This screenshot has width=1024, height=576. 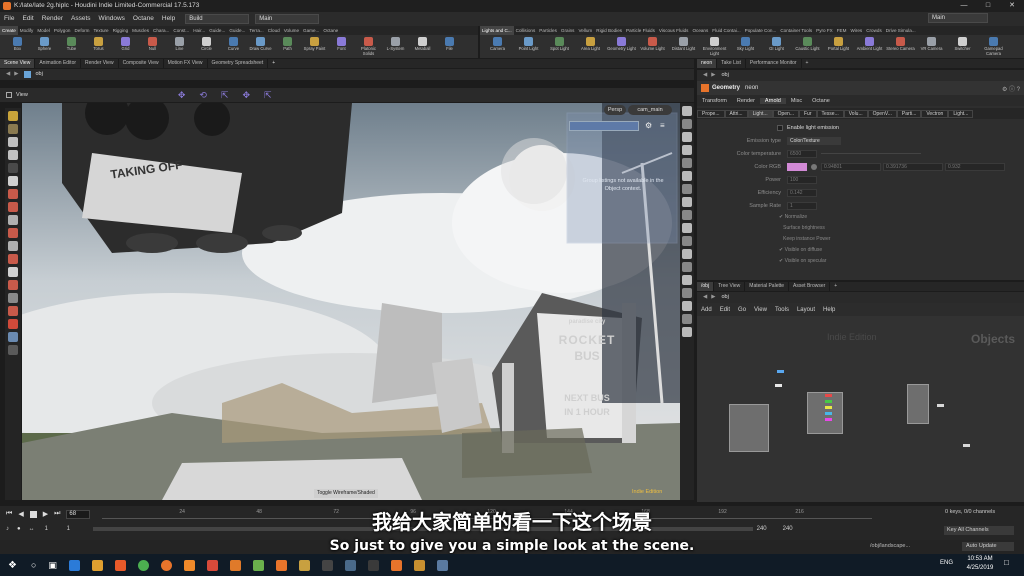 What do you see at coordinates (828, 419) in the screenshot?
I see `node-magenta` at bounding box center [828, 419].